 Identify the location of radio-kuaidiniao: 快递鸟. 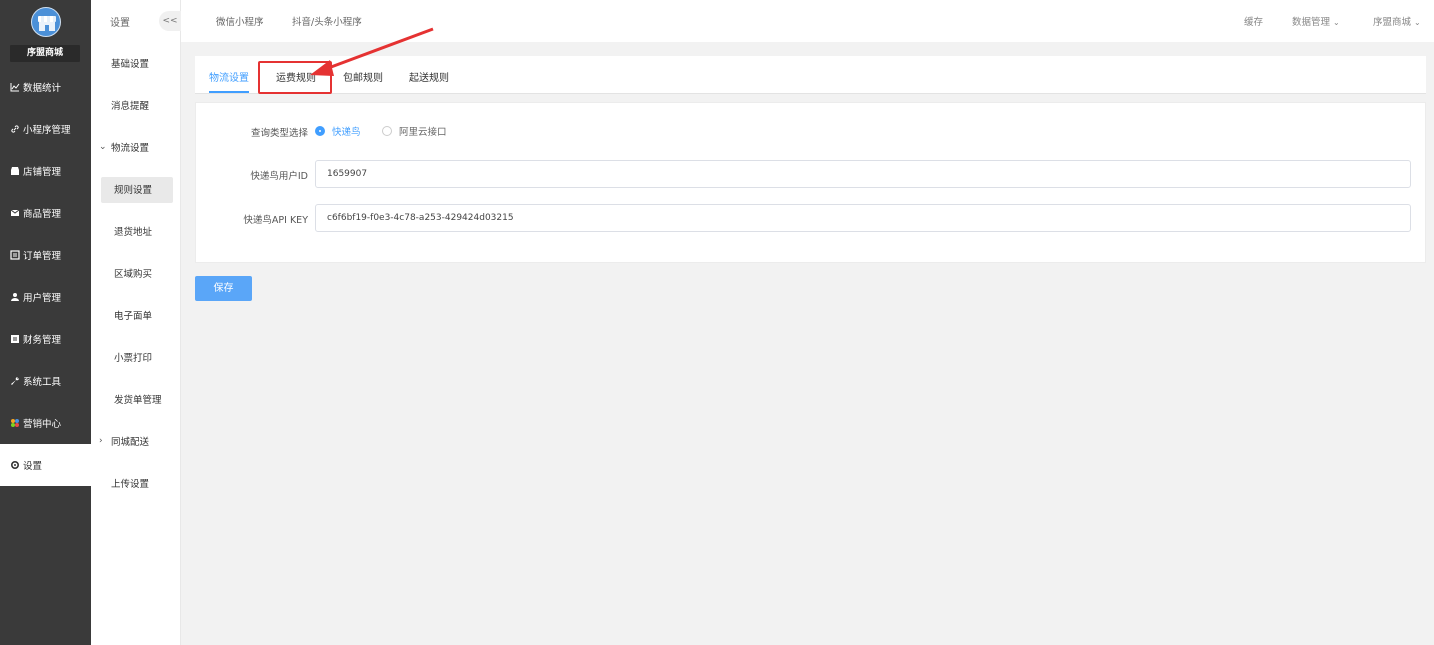
(338, 131).